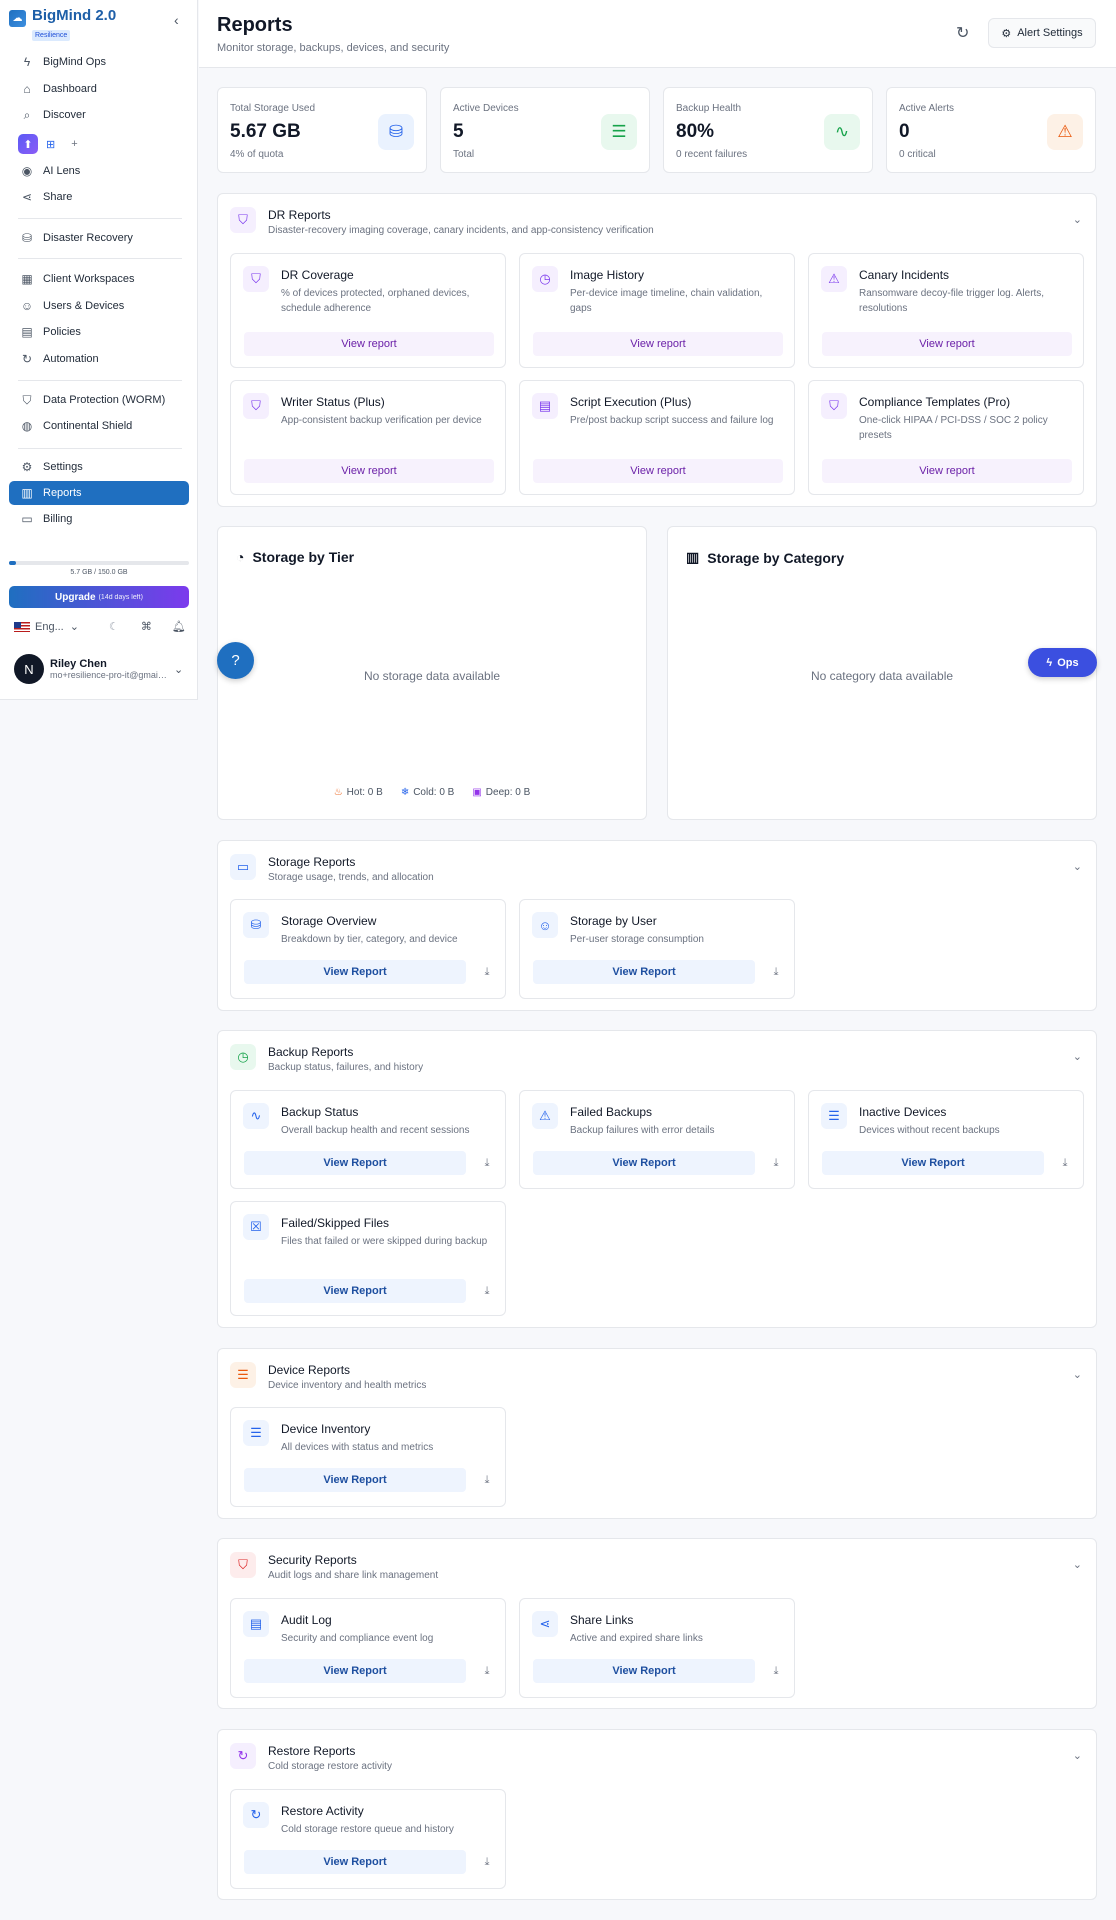  What do you see at coordinates (179, 626) in the screenshot?
I see `bell-icon: 🔔︎` at bounding box center [179, 626].